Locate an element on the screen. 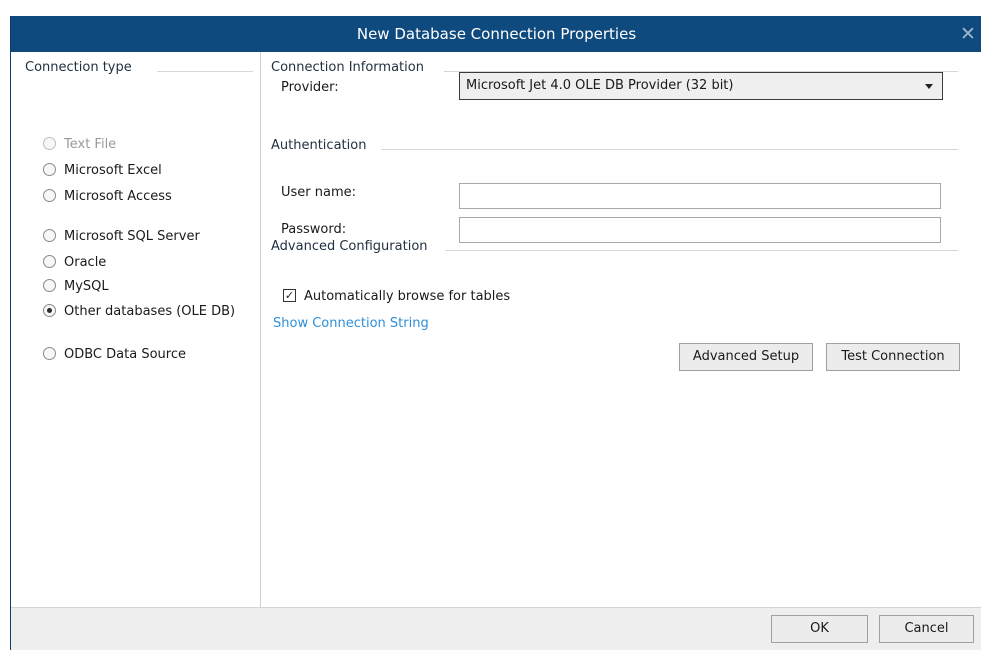 The width and height of the screenshot is (981, 650). radio-odbc-data-source: ODBC Data Source is located at coordinates (114, 355).